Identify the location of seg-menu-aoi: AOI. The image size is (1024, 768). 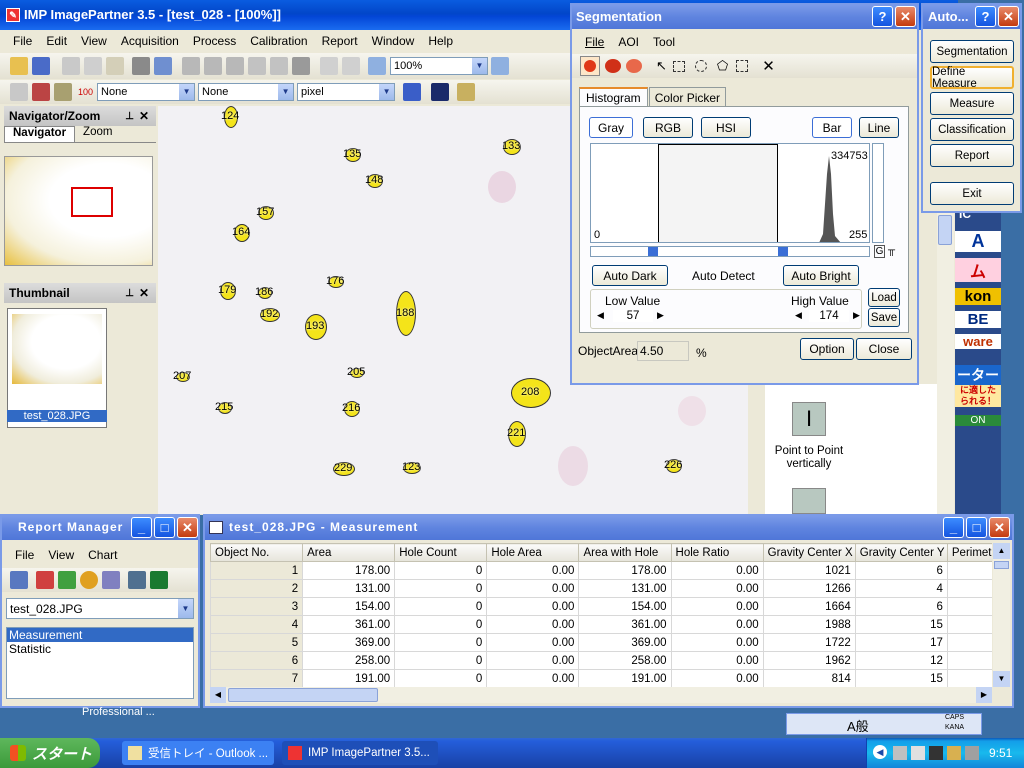
(628, 42).